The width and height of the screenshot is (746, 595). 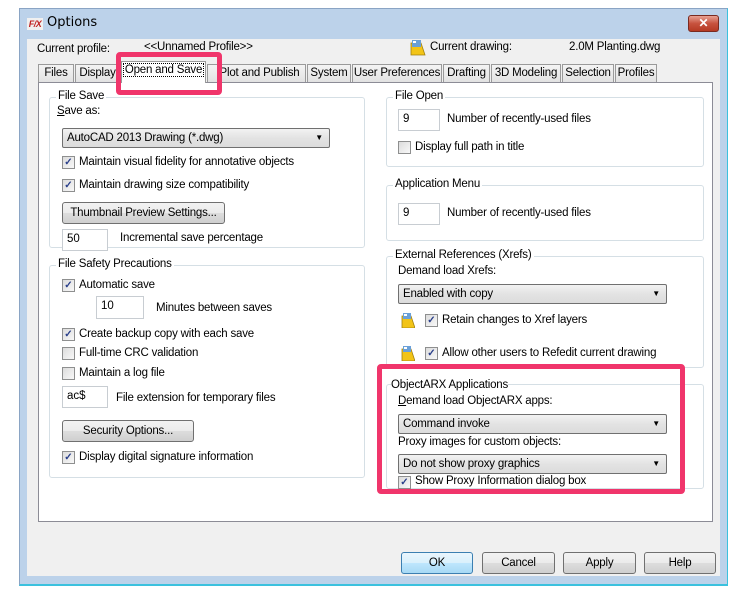 I want to click on help-button: Help, so click(x=680, y=563).